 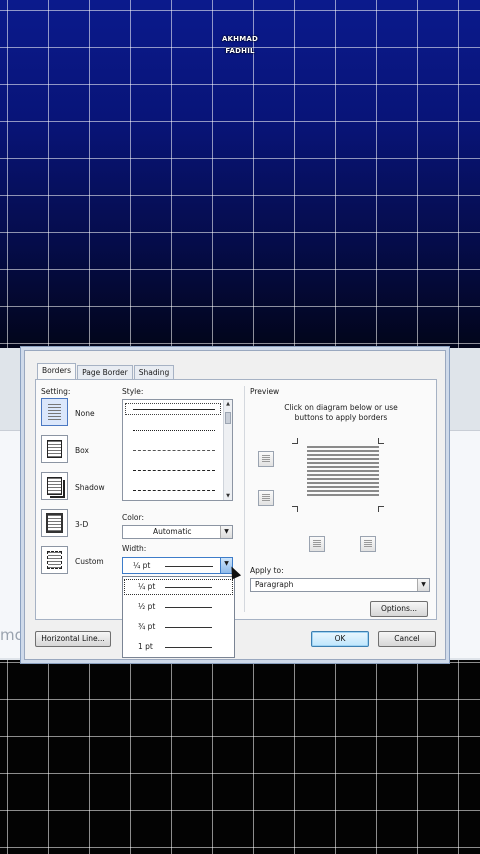 I want to click on divider, so click(x=244, y=499).